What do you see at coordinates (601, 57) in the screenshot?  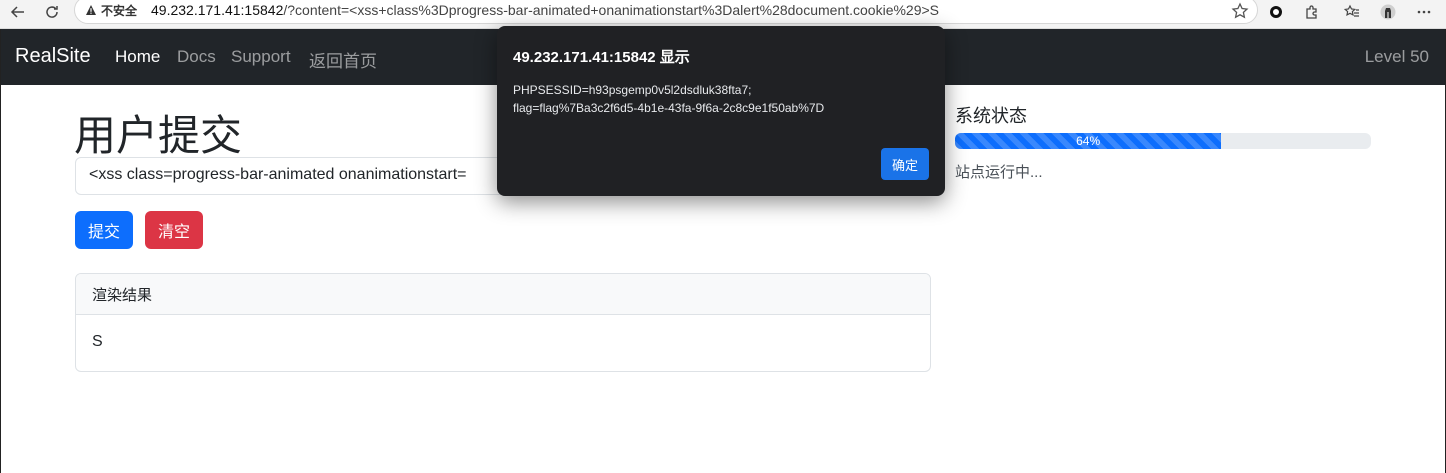 I see `dialog-title: 49.232.171.41:15842 显示` at bounding box center [601, 57].